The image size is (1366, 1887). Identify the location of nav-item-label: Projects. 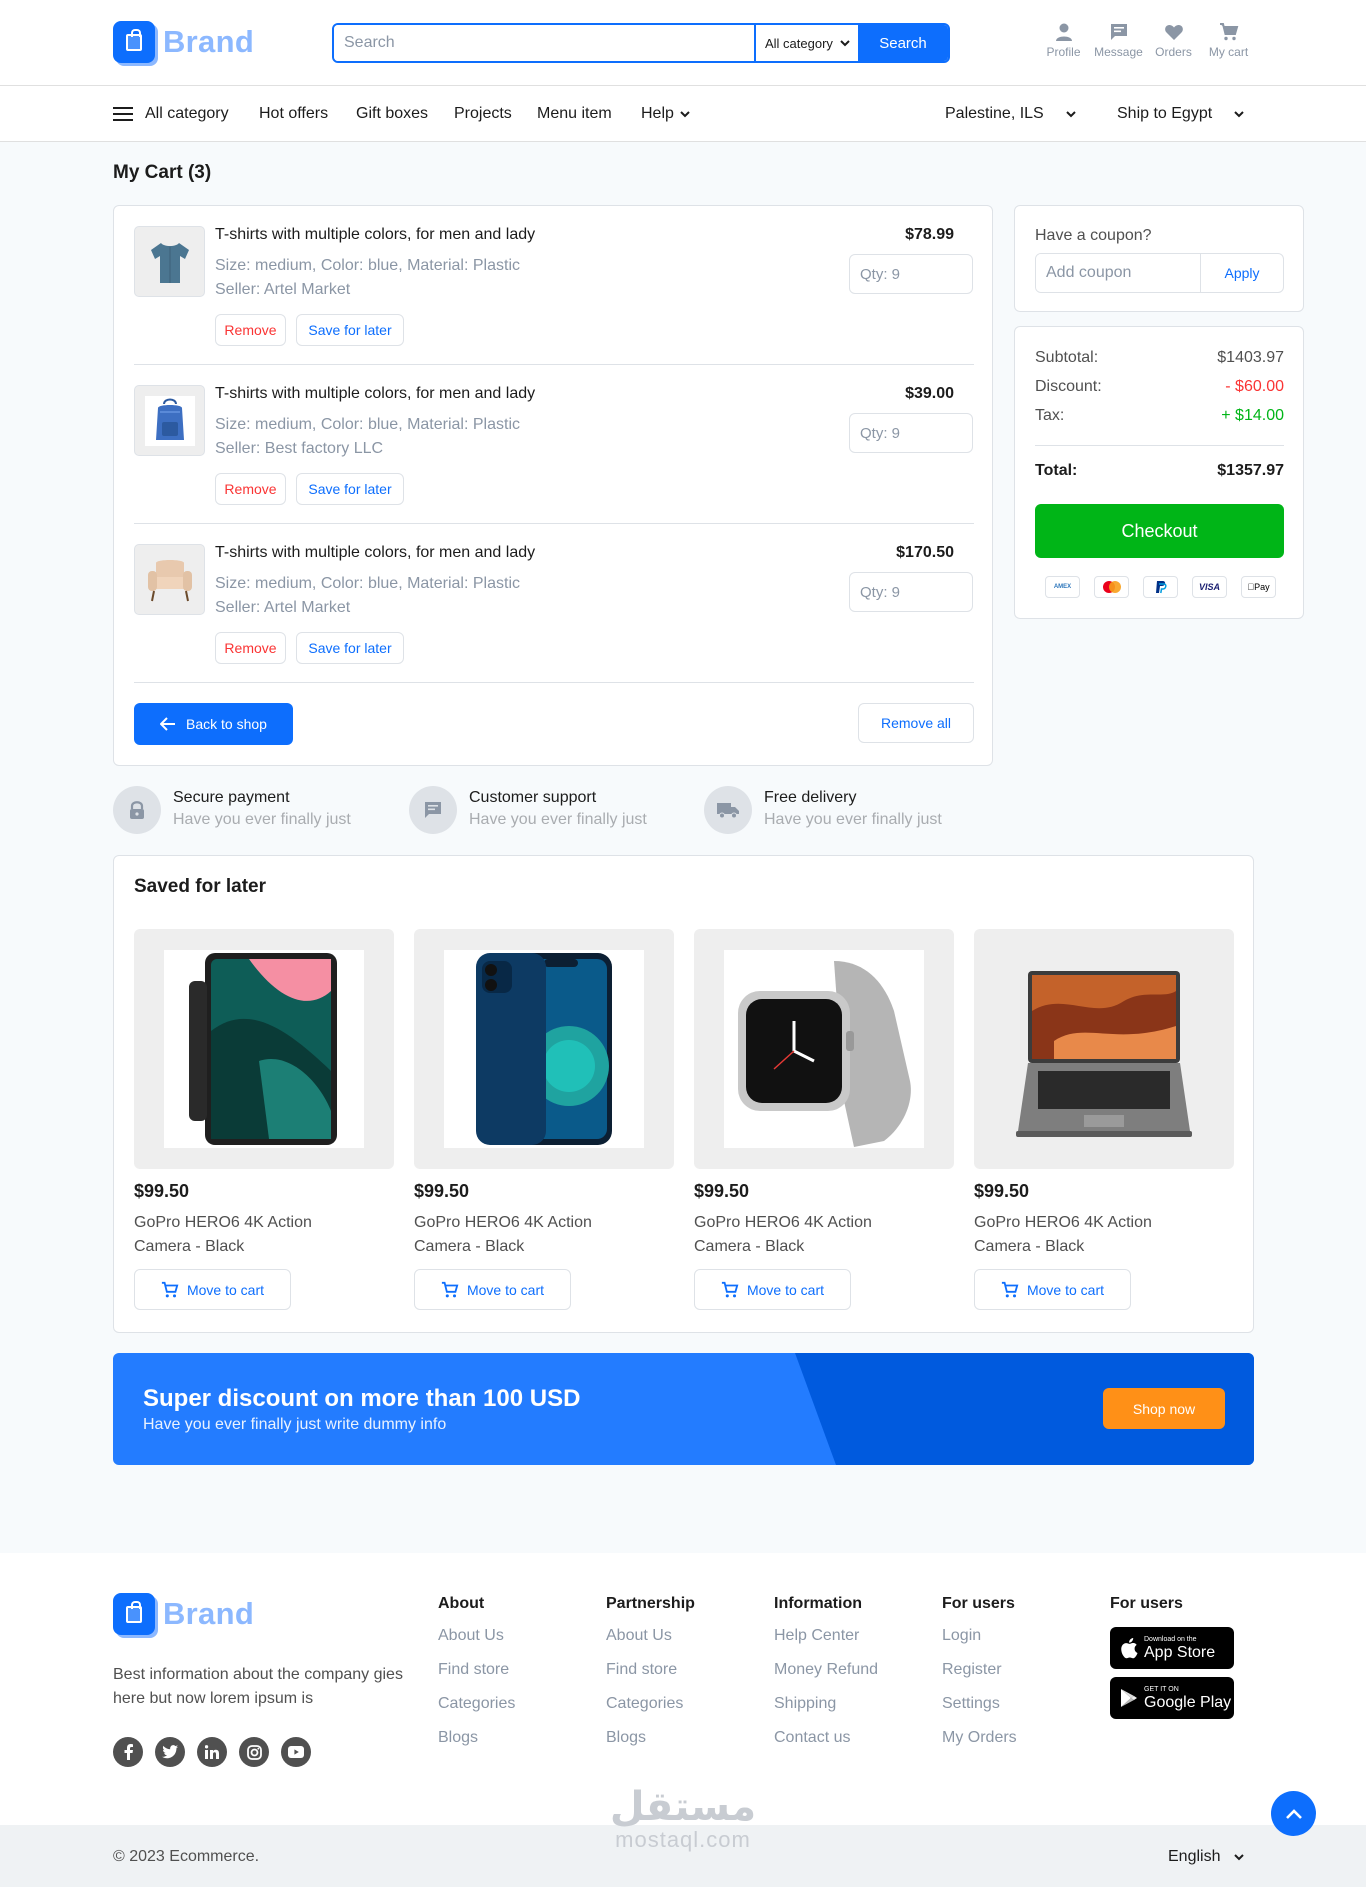
(483, 113).